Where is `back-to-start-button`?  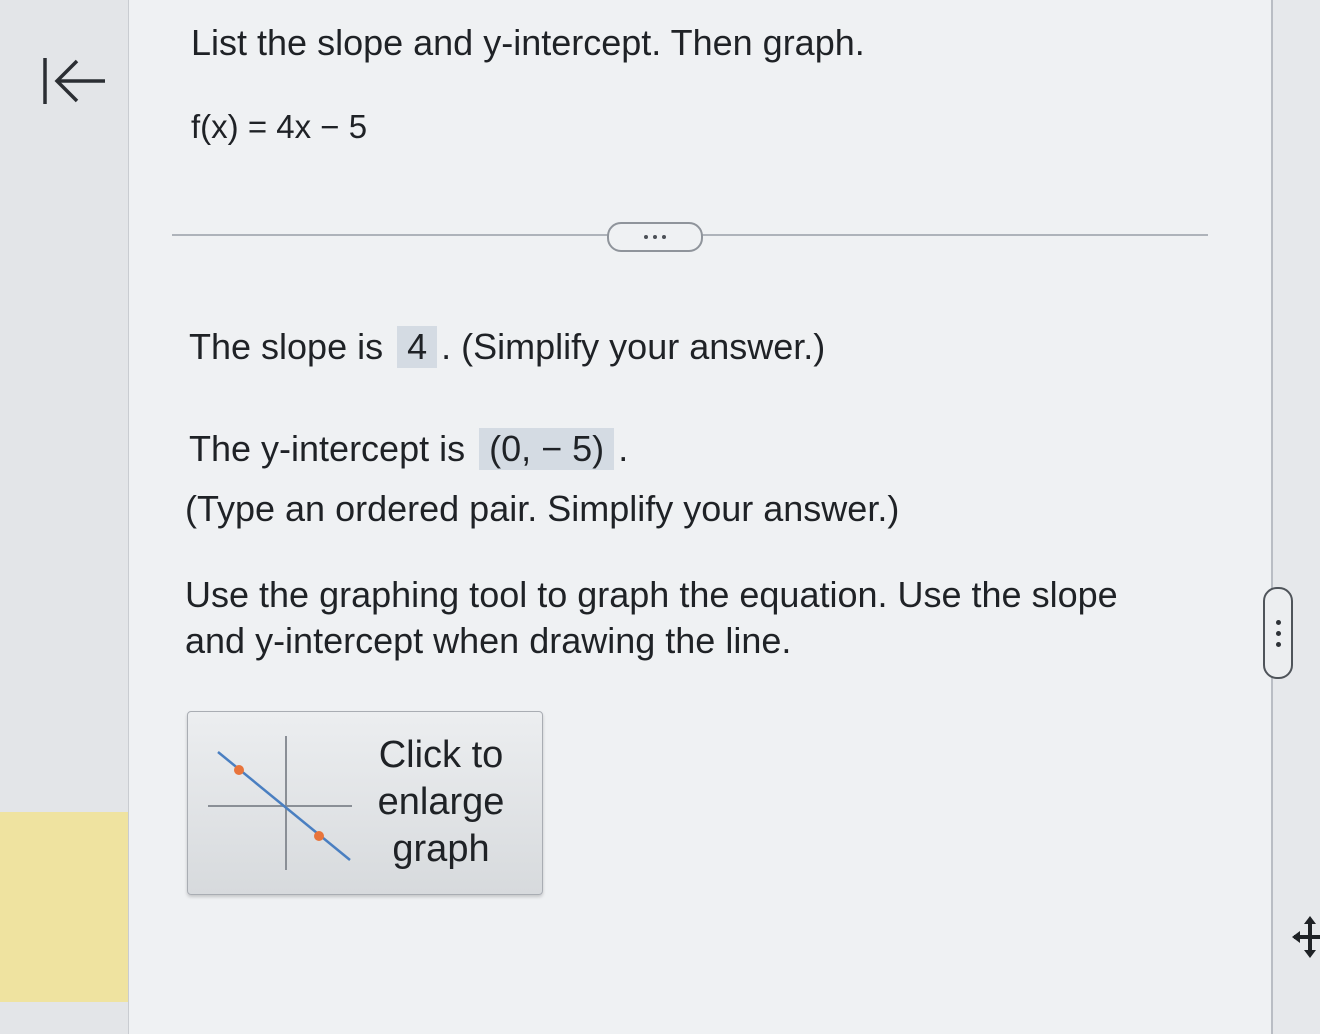 back-to-start-button is located at coordinates (74, 81).